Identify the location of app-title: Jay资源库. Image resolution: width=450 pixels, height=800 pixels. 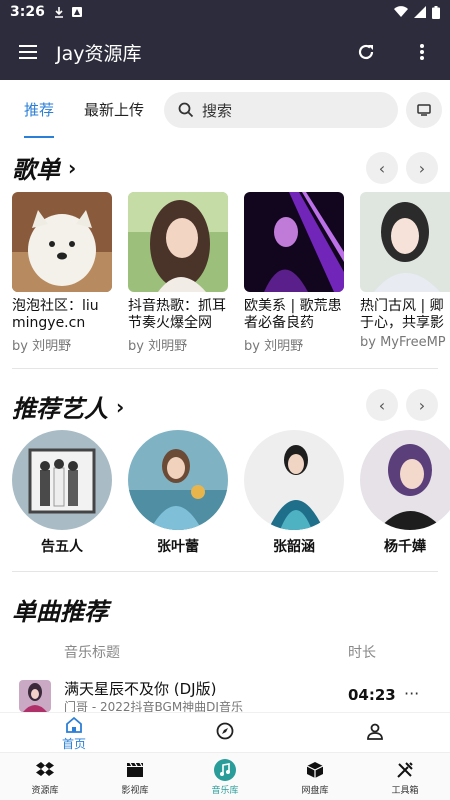
(99, 53).